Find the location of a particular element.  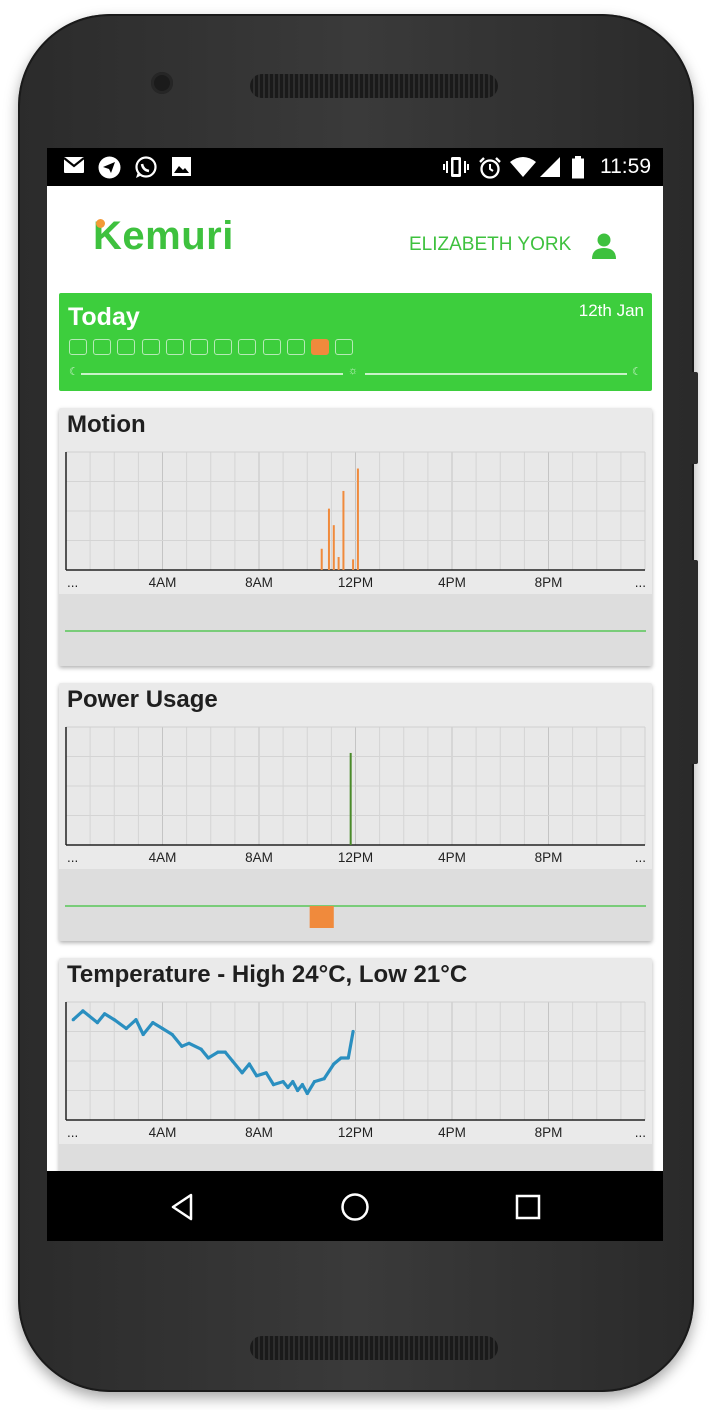

top-speaker is located at coordinates (374, 86).